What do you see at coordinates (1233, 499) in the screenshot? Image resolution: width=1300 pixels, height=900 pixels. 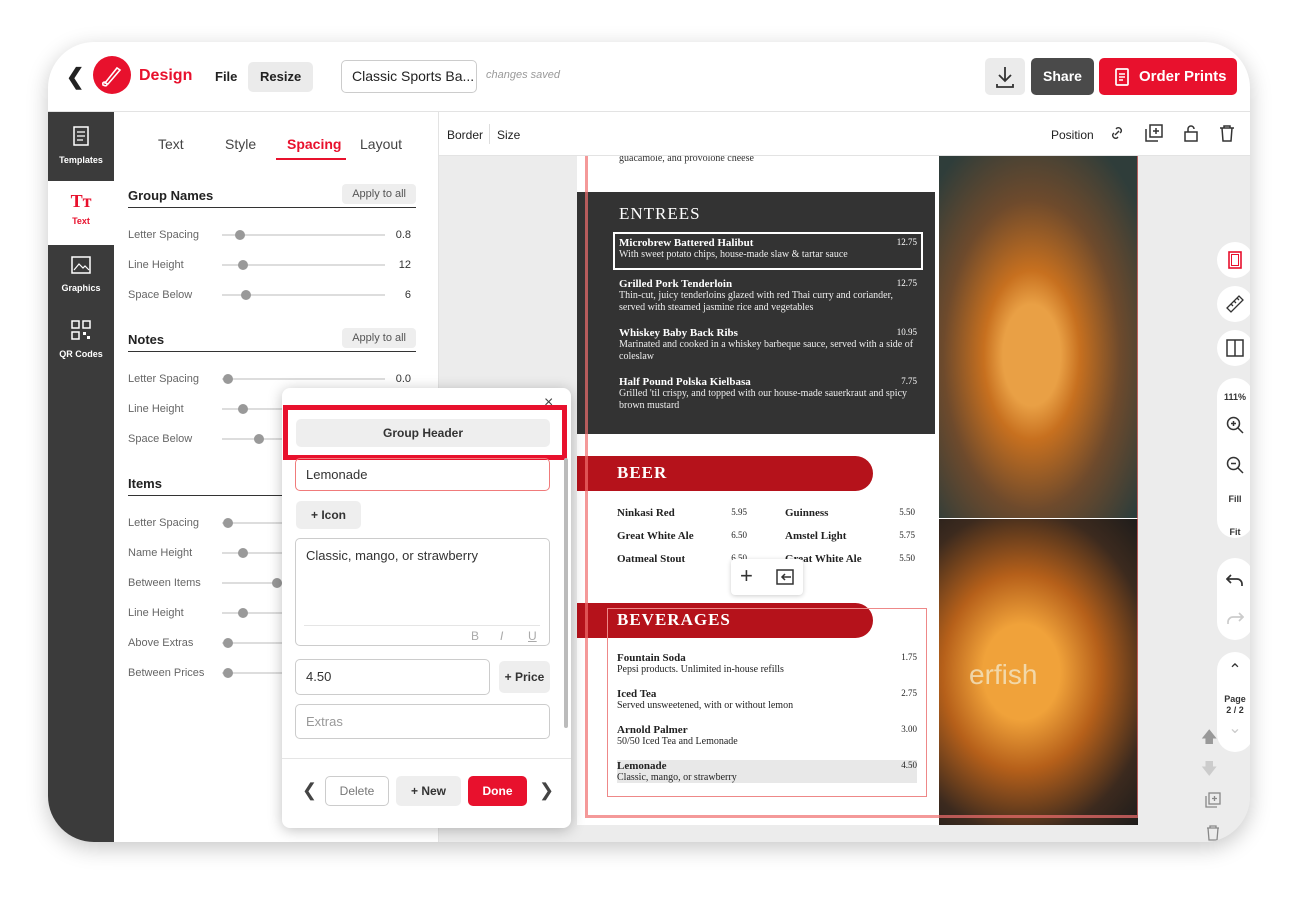 I see `fill-button: Fill` at bounding box center [1233, 499].